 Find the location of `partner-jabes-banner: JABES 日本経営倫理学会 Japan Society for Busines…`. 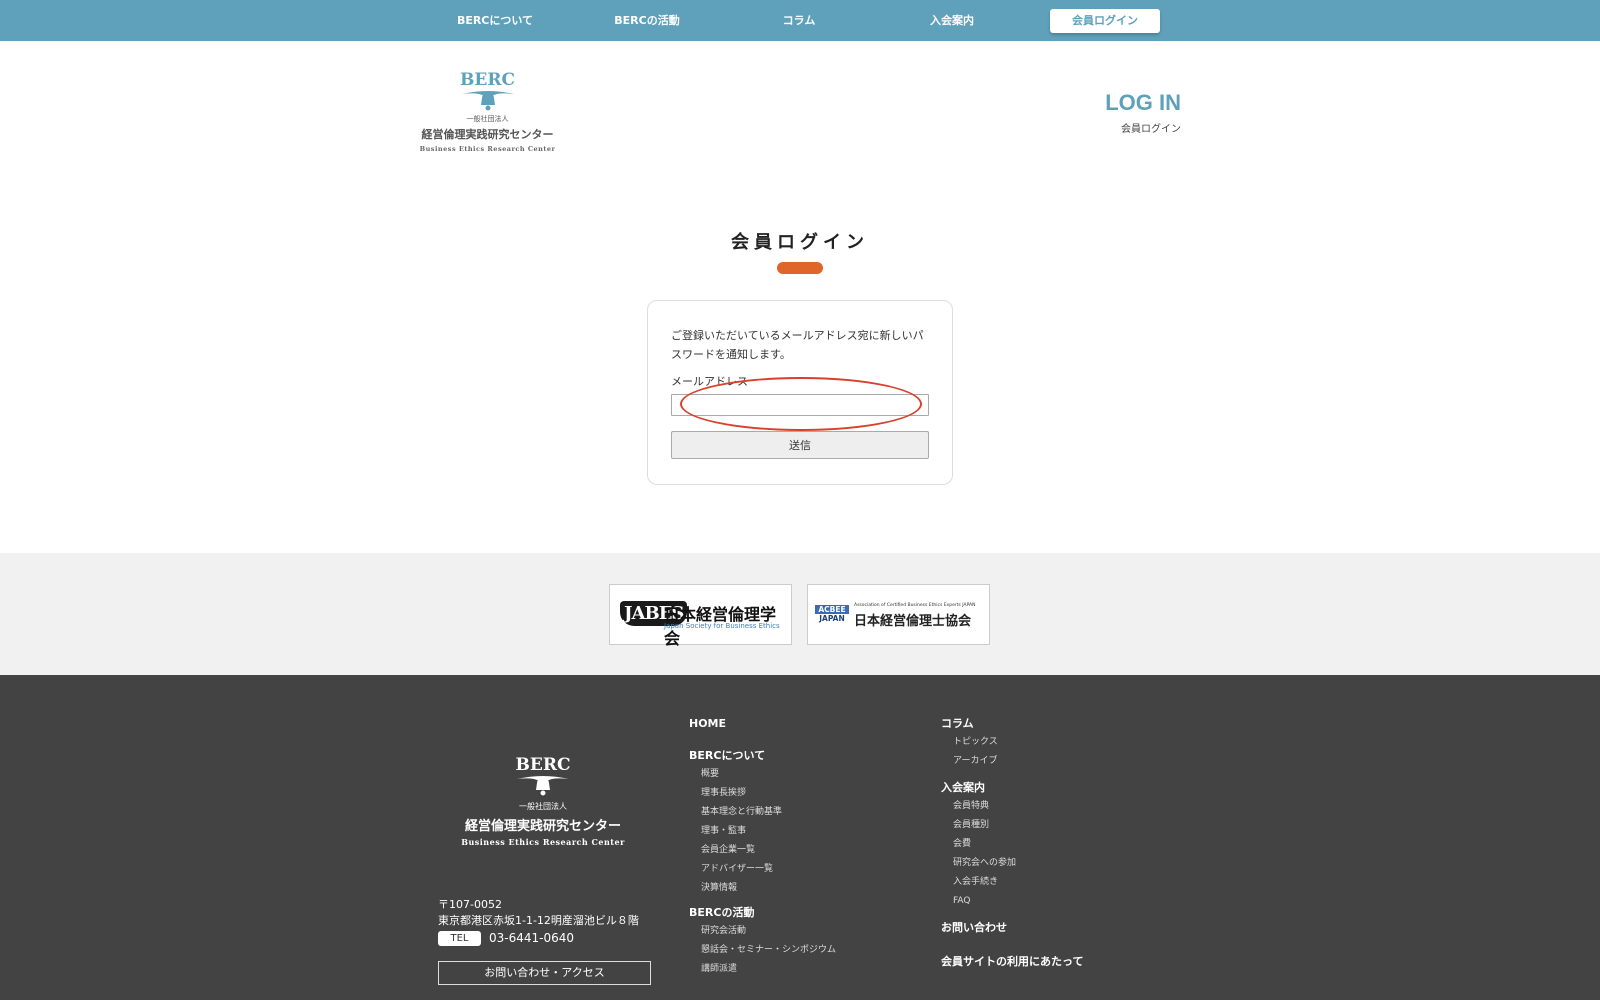

partner-jabes-banner: JABES 日本経営倫理学会 Japan Society for Busines… is located at coordinates (700, 616).